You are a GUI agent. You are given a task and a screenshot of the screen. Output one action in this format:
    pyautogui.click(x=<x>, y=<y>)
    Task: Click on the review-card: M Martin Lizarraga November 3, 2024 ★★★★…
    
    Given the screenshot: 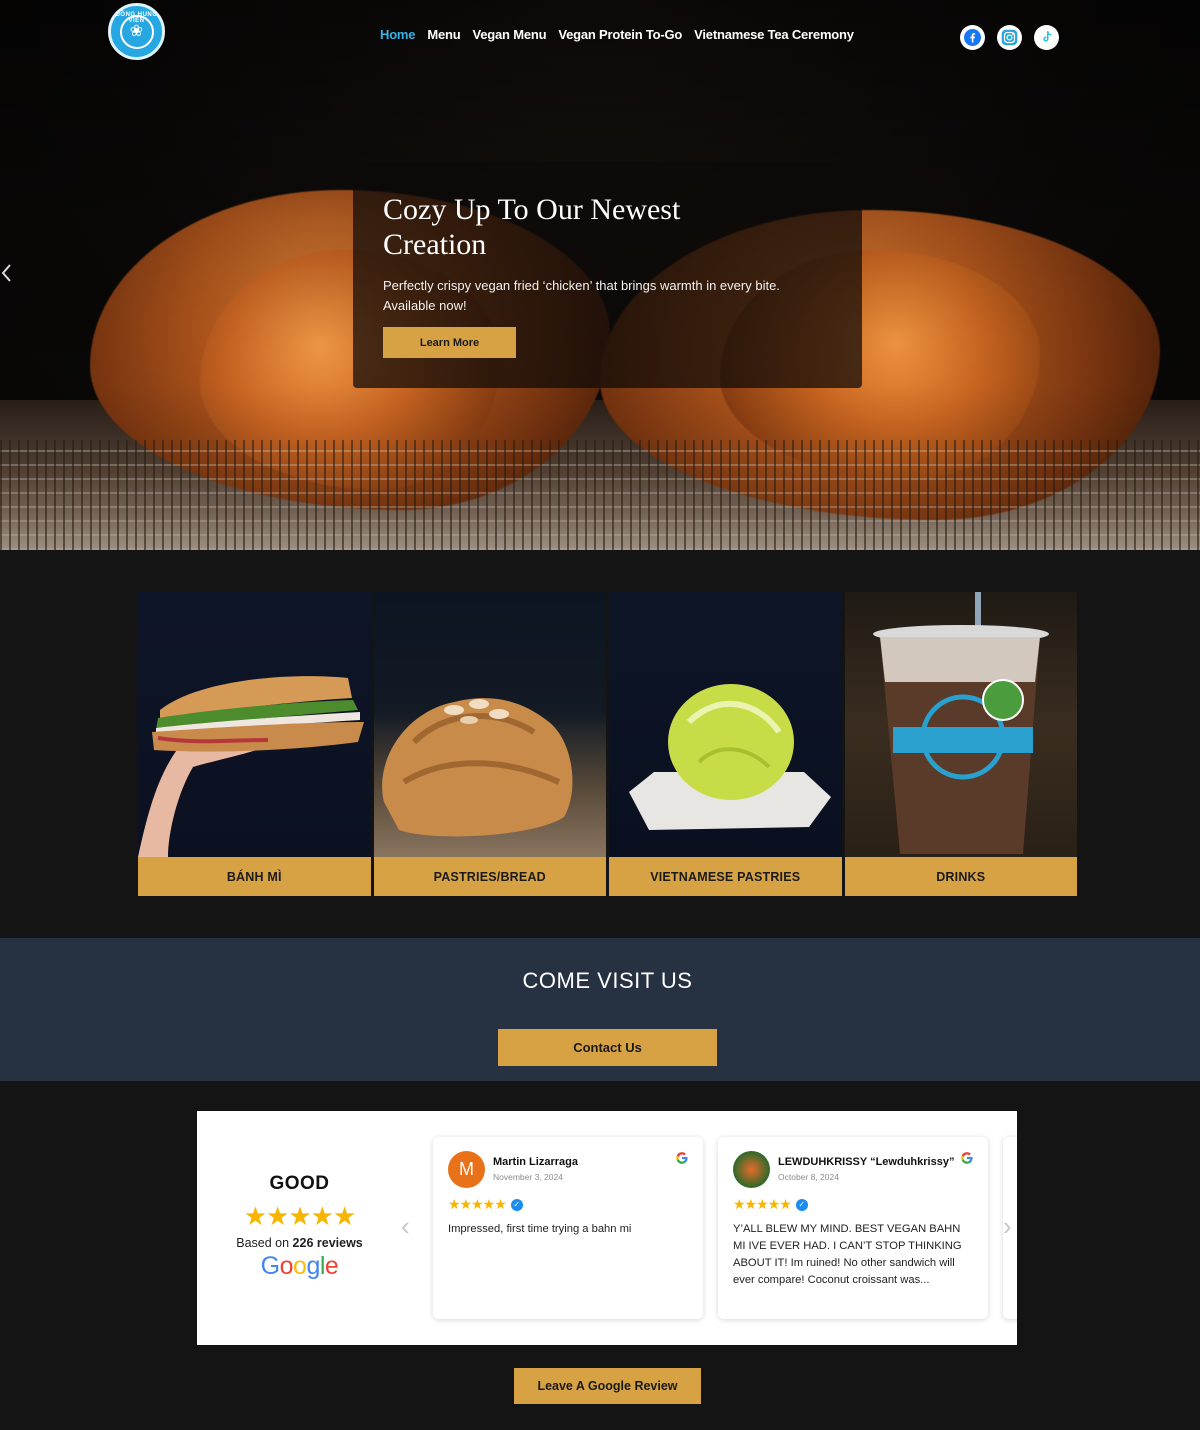 What is the action you would take?
    pyautogui.click(x=568, y=1228)
    